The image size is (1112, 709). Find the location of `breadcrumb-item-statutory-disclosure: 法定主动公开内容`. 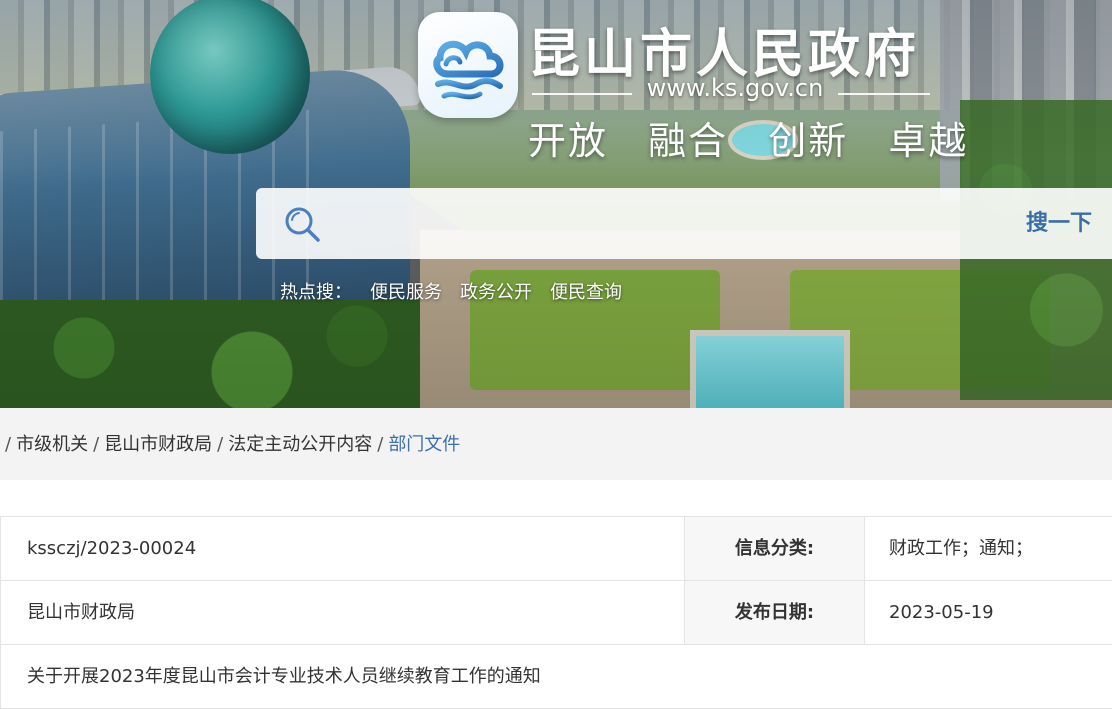

breadcrumb-item-statutory-disclosure: 法定主动公开内容 is located at coordinates (300, 444).